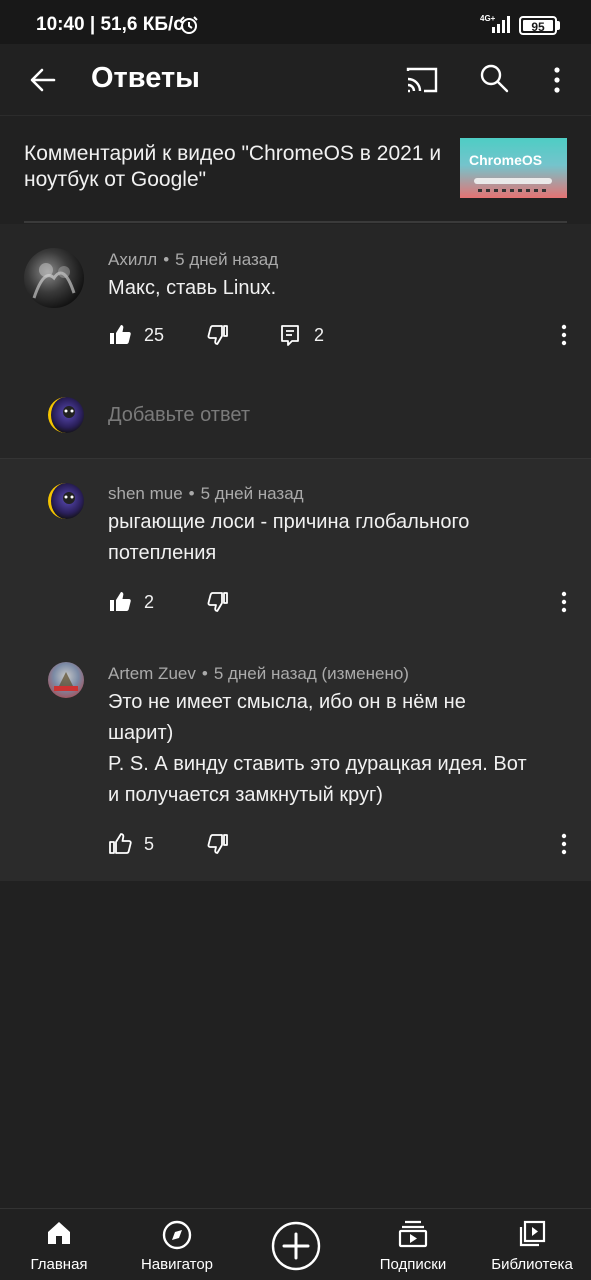 This screenshot has height=1280, width=591. What do you see at coordinates (338, 335) in the screenshot?
I see `comment-actions: 25 2` at bounding box center [338, 335].